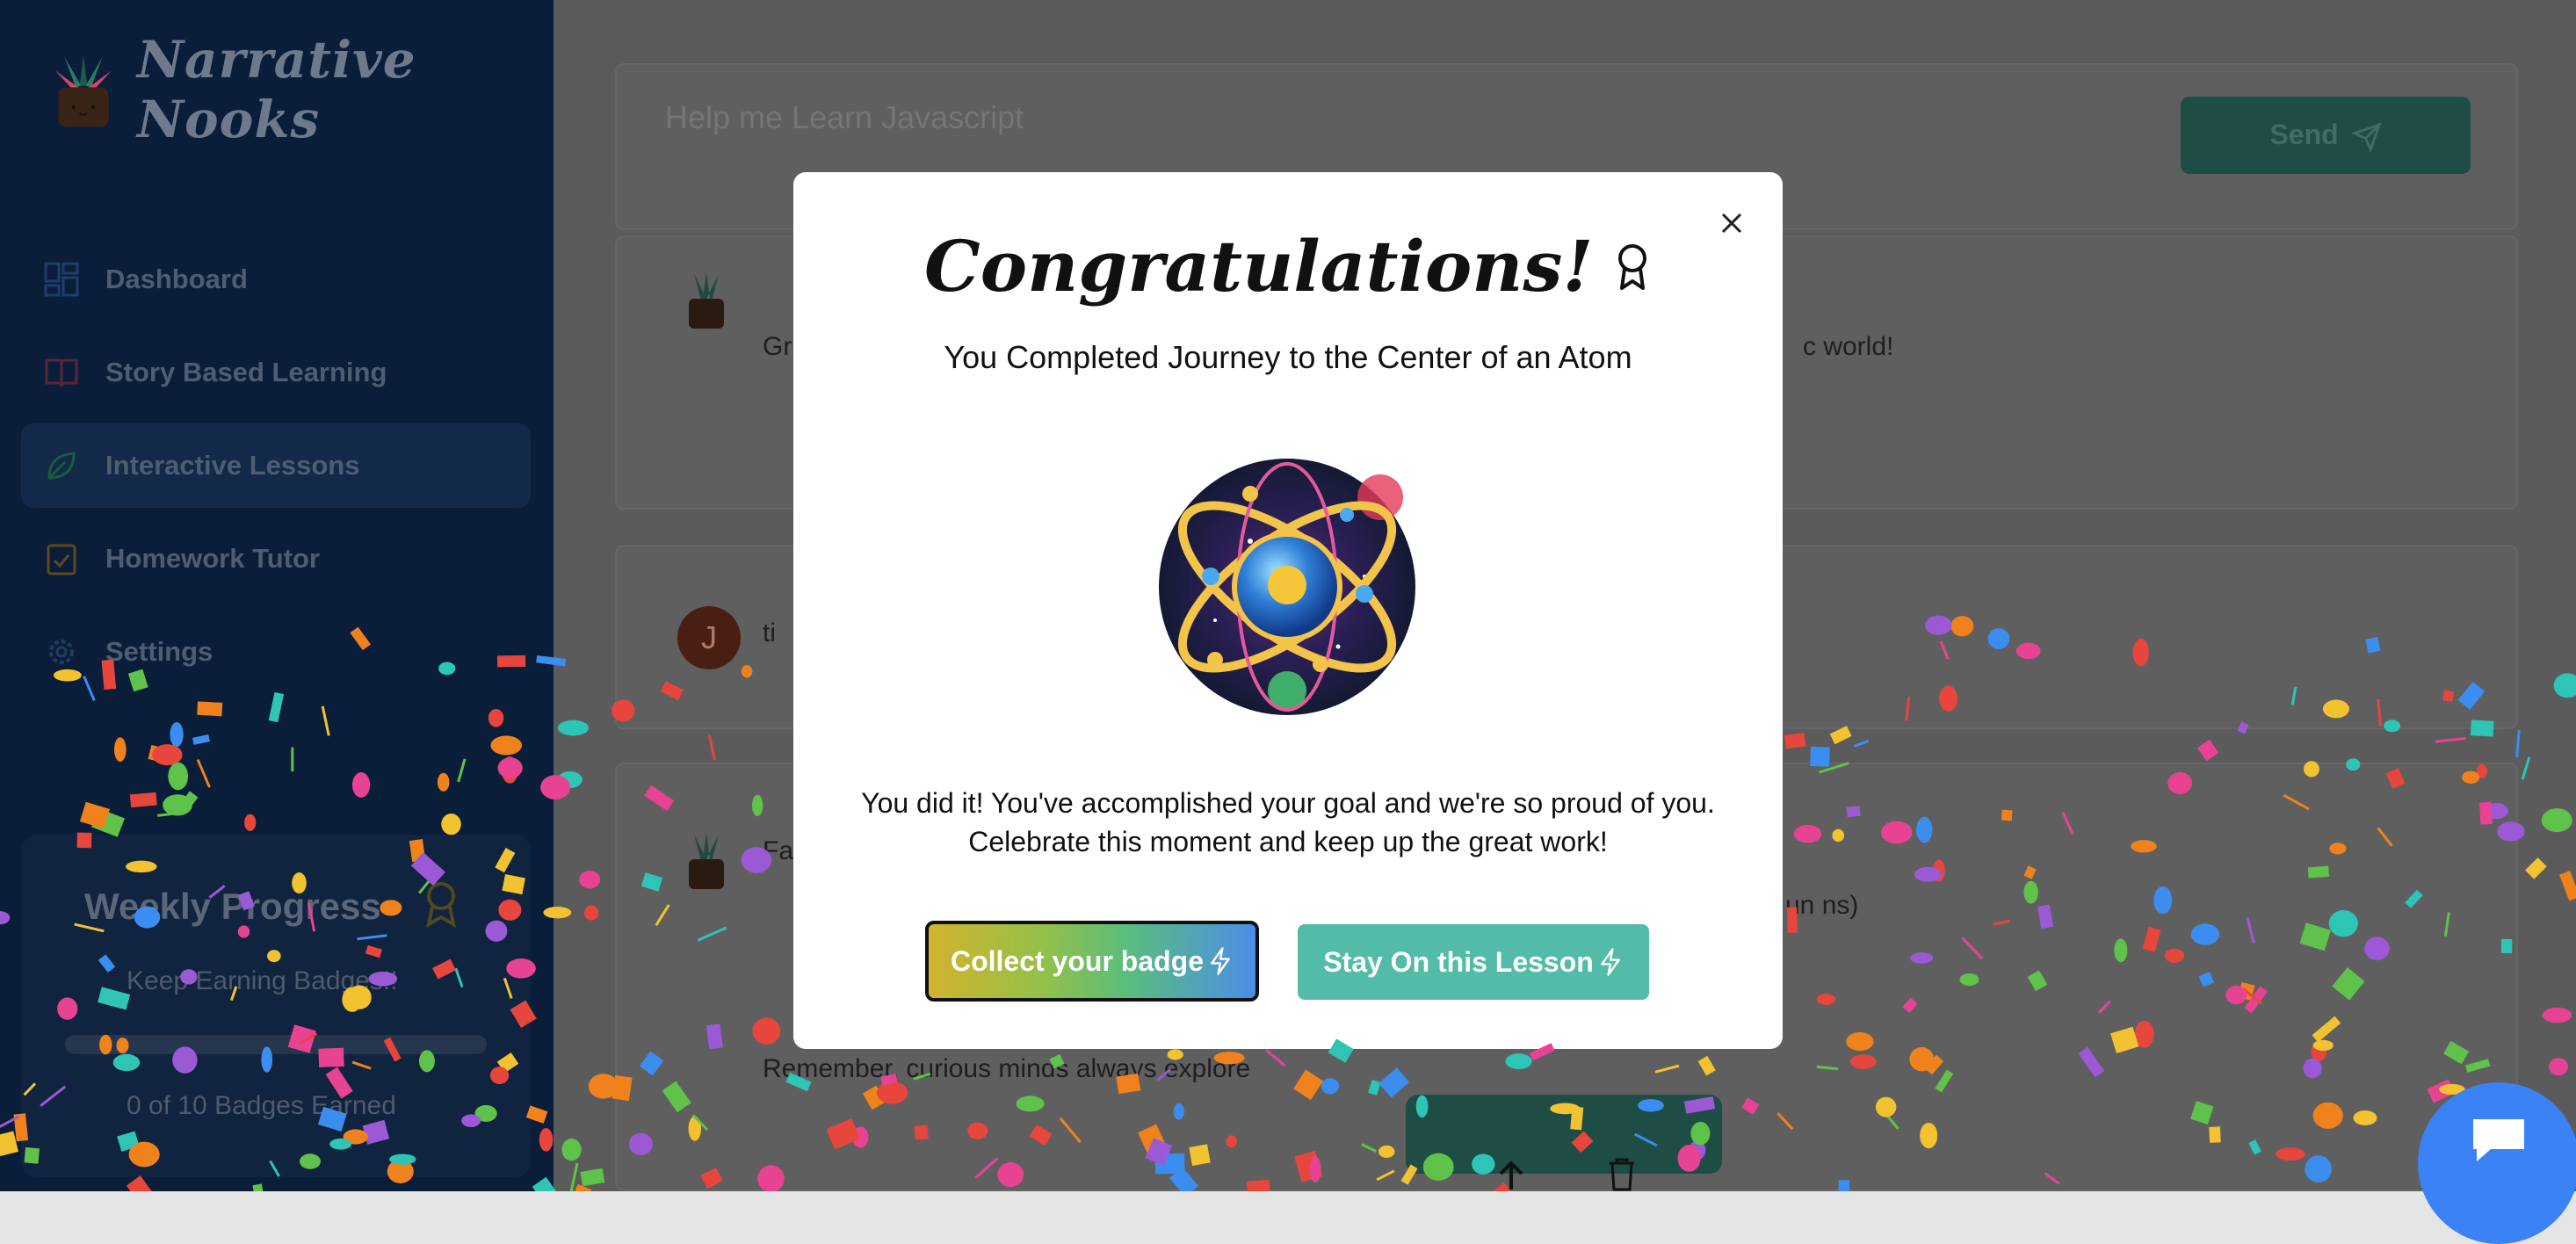 This screenshot has width=2576, height=1244. Describe the element at coordinates (1287, 587) in the screenshot. I see `atom-badge-image` at that location.